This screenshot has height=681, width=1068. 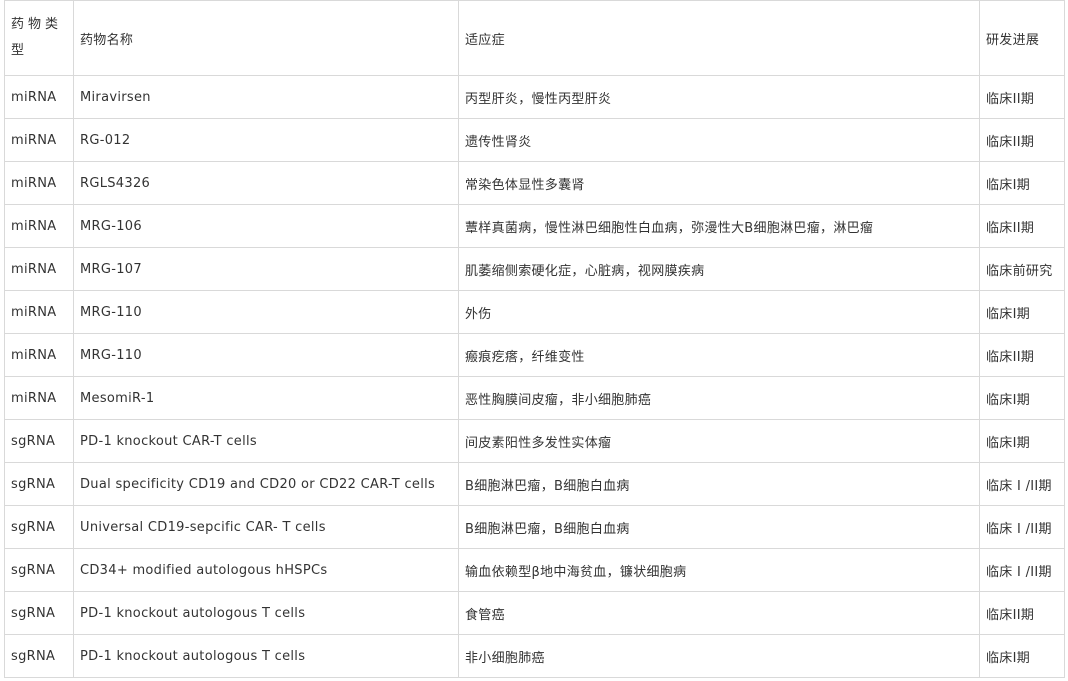 I want to click on header-drug-name: 药物名称, so click(x=266, y=38).